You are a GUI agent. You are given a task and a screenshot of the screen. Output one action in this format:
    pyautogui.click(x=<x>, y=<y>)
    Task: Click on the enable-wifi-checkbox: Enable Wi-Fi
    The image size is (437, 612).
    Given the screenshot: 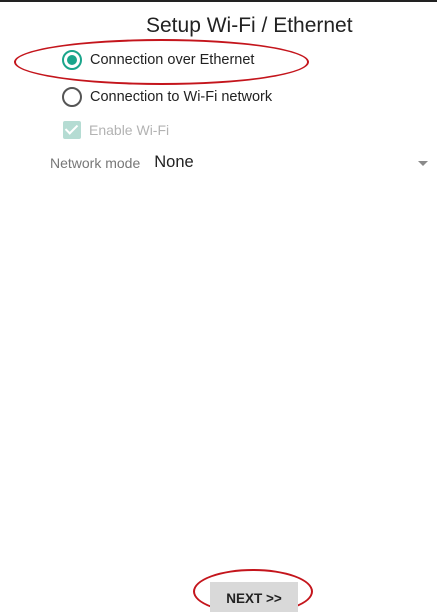 What is the action you would take?
    pyautogui.click(x=116, y=130)
    